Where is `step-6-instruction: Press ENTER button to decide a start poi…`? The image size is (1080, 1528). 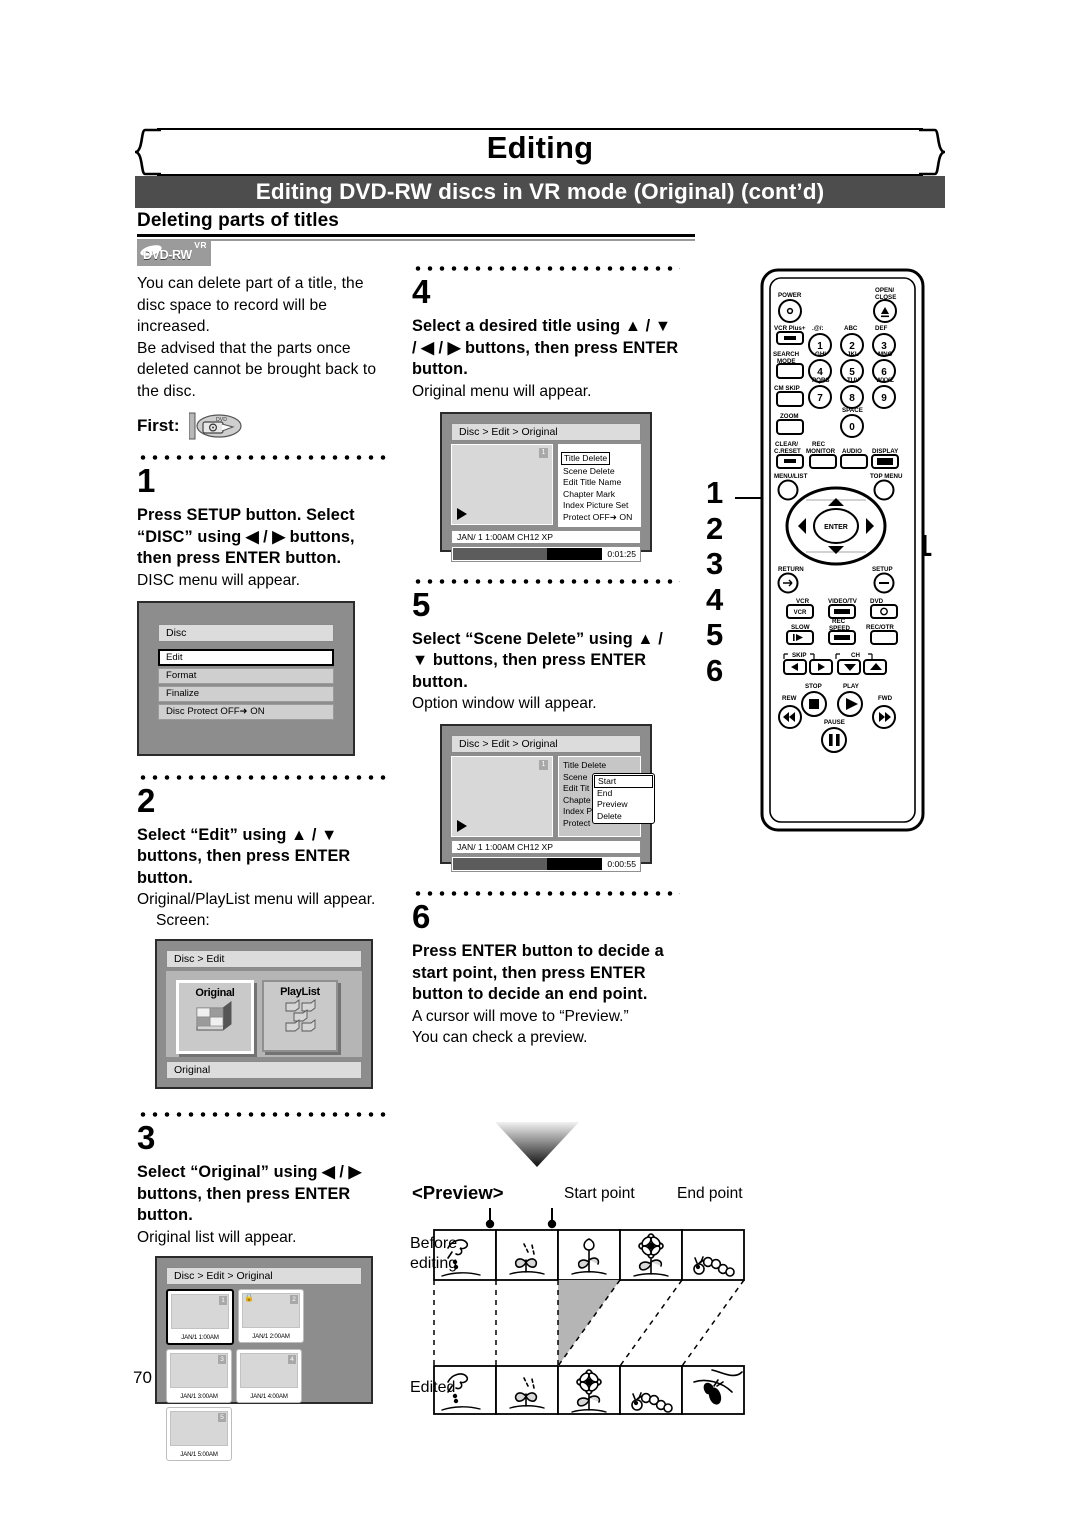
step-6-instruction: Press ENTER button to decide a start poi… is located at coordinates (538, 972).